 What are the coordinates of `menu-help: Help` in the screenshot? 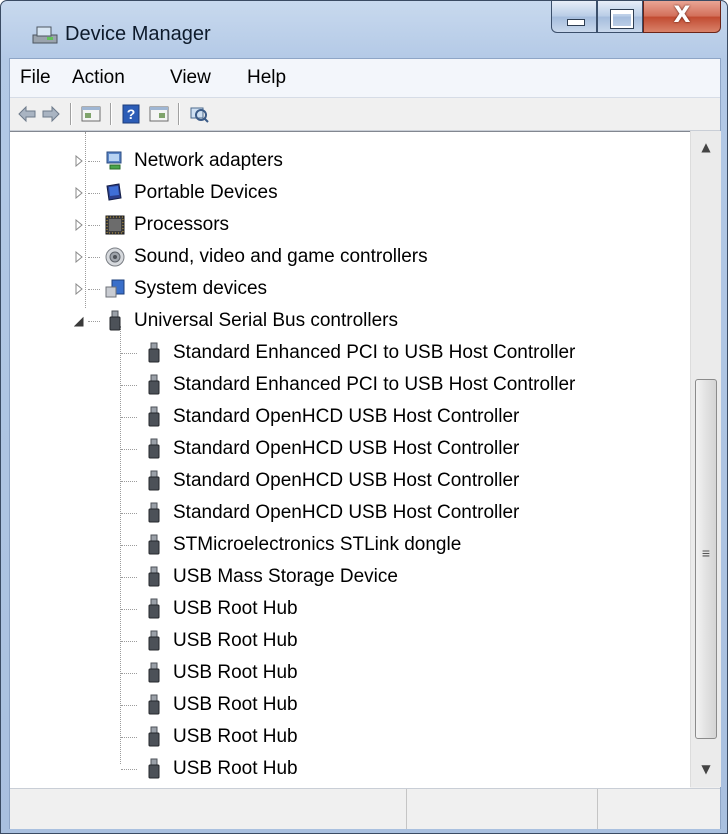 It's located at (266, 78).